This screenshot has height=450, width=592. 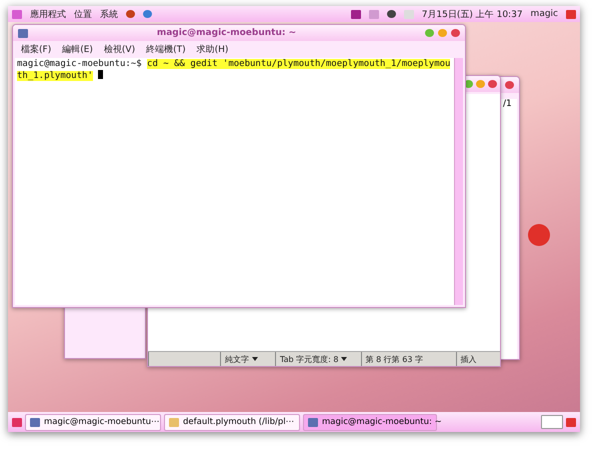 I want to click on user-menu: magic, so click(x=544, y=14).